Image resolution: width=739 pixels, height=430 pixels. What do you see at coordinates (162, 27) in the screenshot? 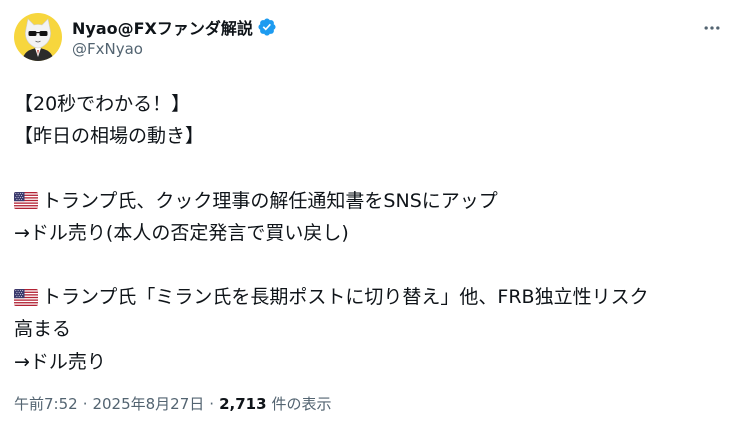
I see `display-name: Nyao@FXファンダ解説` at bounding box center [162, 27].